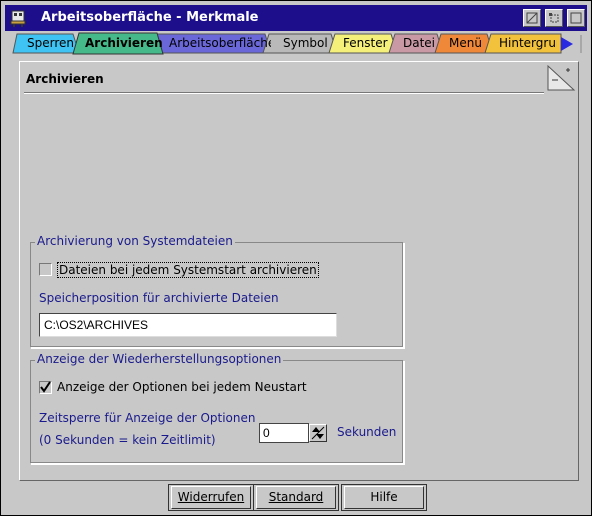  What do you see at coordinates (367, 432) in the screenshot?
I see `timeout-unit-label: Sekunden` at bounding box center [367, 432].